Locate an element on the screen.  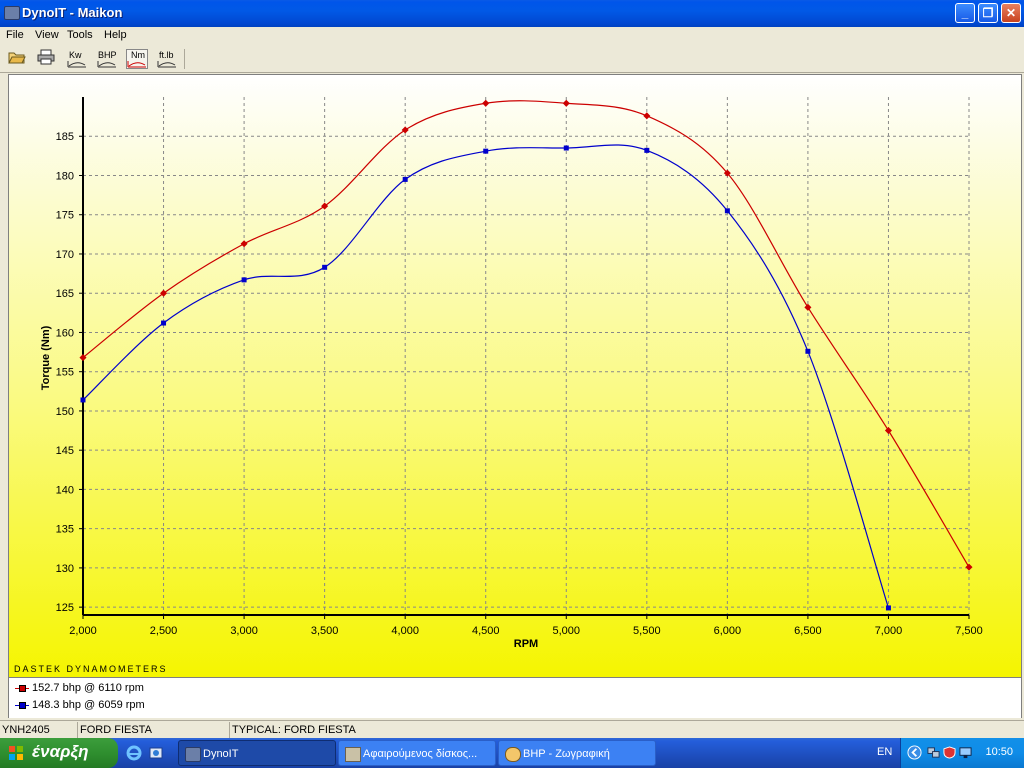
maximize-button: ❐ is located at coordinates (988, 13).